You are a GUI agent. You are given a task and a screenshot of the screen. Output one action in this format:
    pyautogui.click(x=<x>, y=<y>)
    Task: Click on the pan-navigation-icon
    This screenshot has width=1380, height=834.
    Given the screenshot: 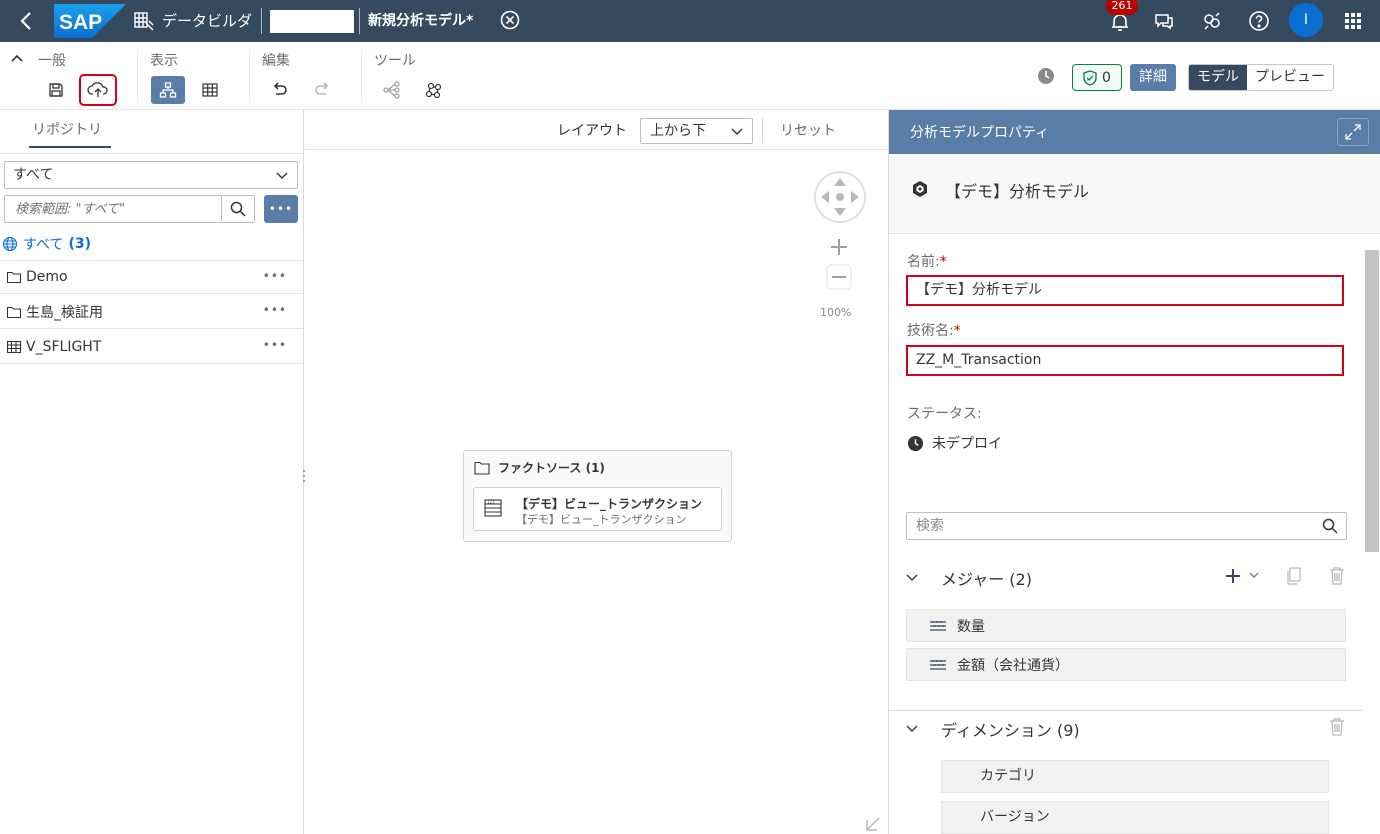 What is the action you would take?
    pyautogui.click(x=840, y=197)
    